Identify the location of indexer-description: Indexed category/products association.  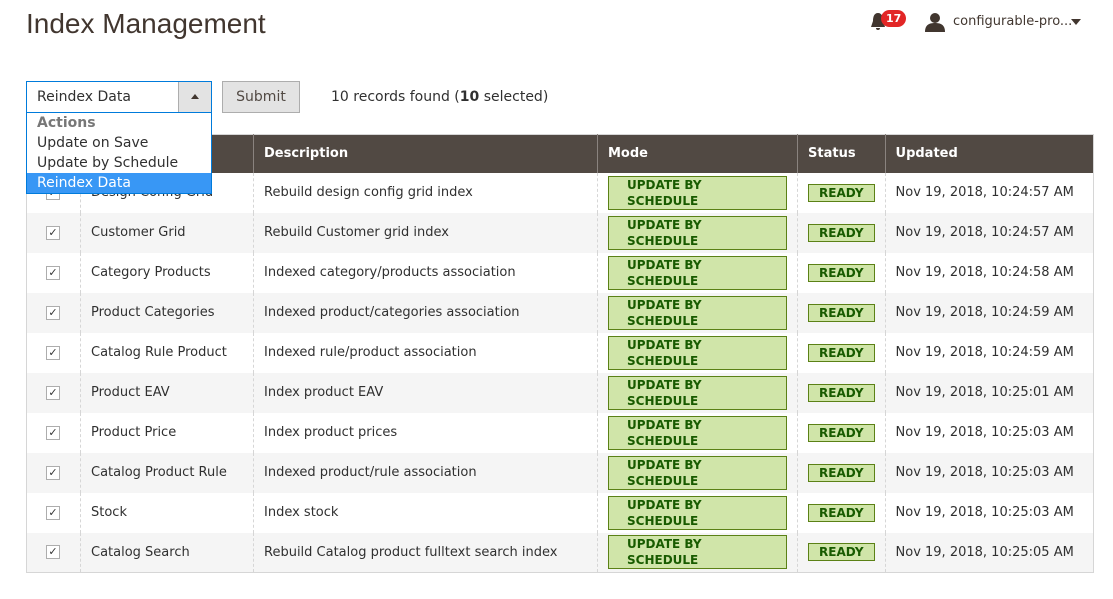
(425, 272).